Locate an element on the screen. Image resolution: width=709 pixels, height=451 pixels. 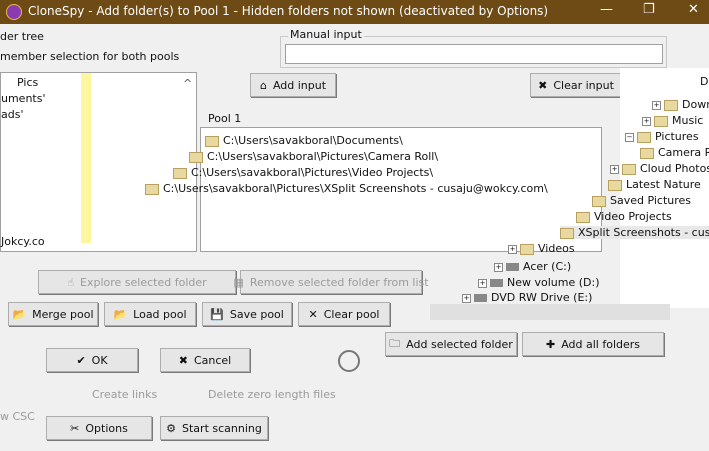
x-icon: ✖ is located at coordinates (543, 85).